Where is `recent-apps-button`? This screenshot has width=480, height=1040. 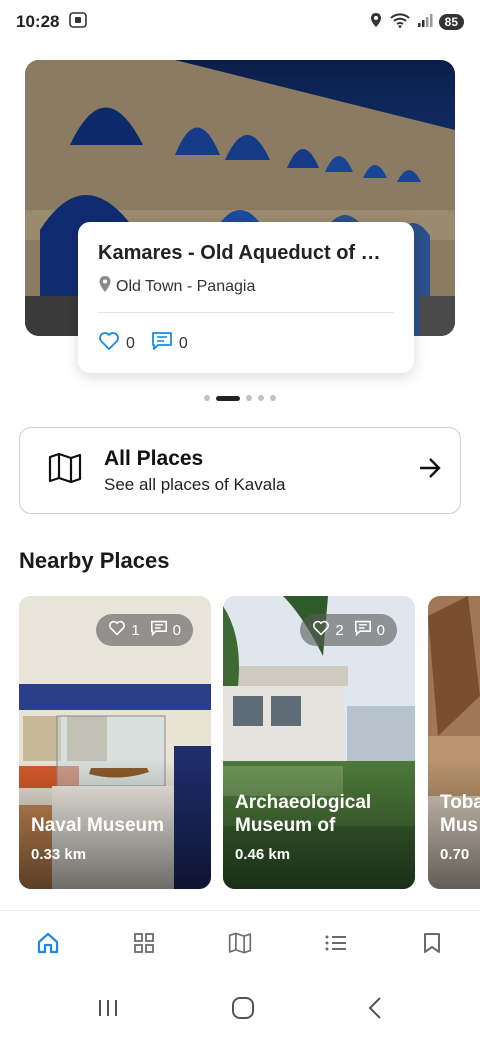
recent-apps-button is located at coordinates (108, 1010).